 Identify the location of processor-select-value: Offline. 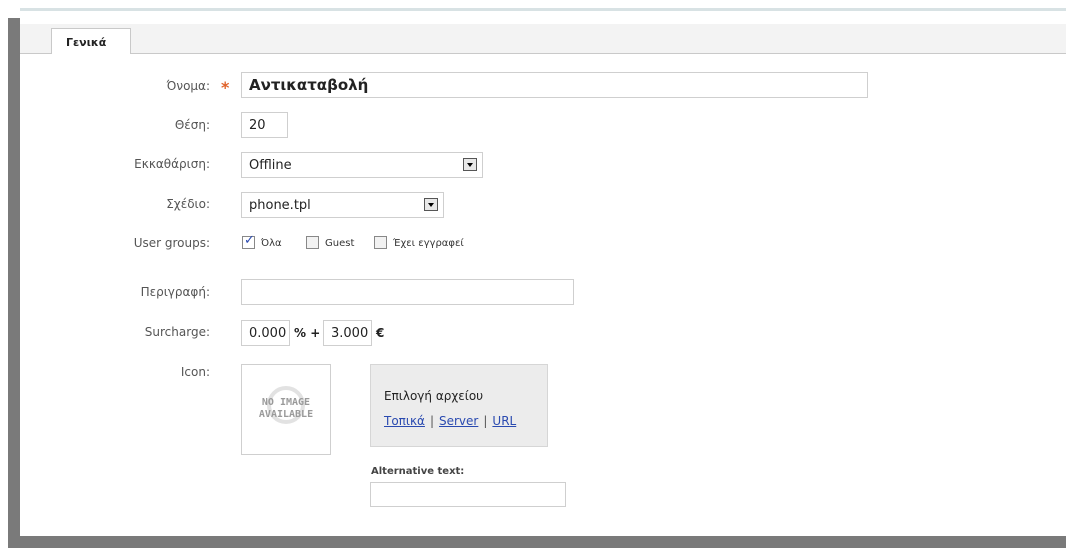
(270, 165).